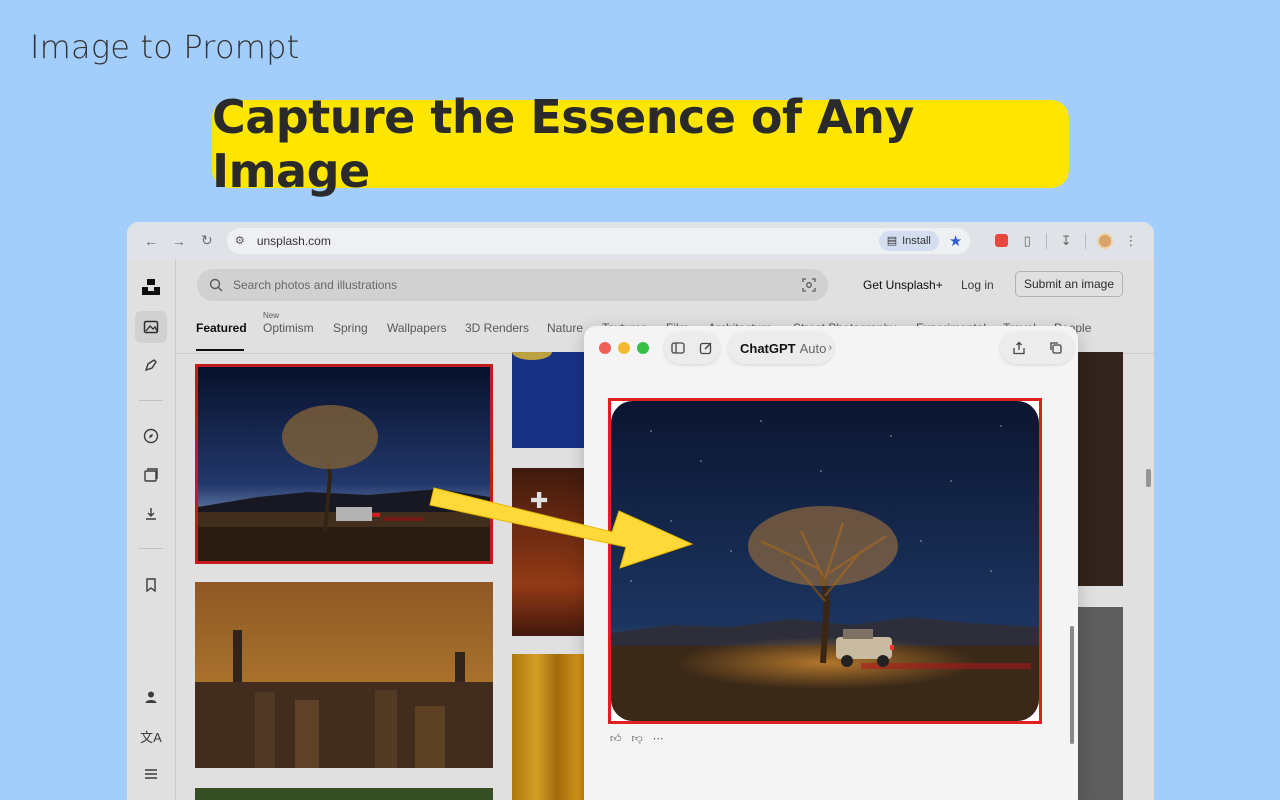  Describe the element at coordinates (830, 348) in the screenshot. I see `chevron-right-icon: ›` at that location.